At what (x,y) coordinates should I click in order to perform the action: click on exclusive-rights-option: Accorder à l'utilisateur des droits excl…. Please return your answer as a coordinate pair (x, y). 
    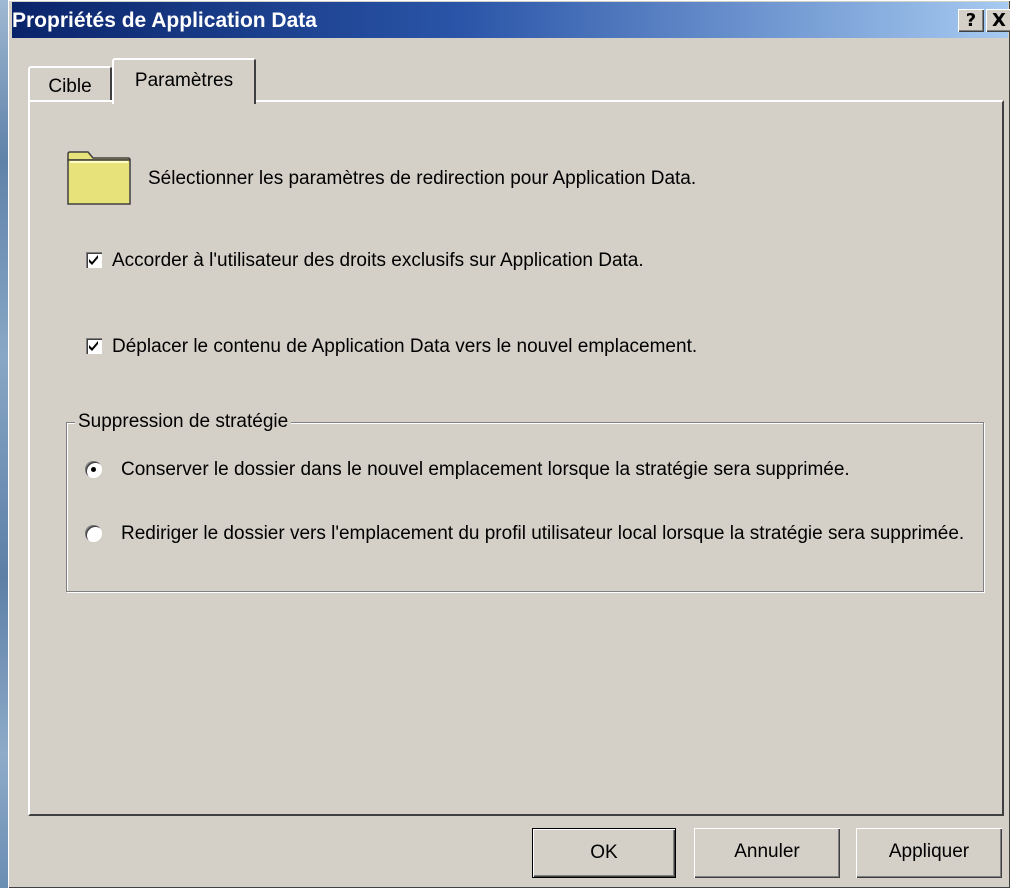
    Looking at the image, I should click on (365, 261).